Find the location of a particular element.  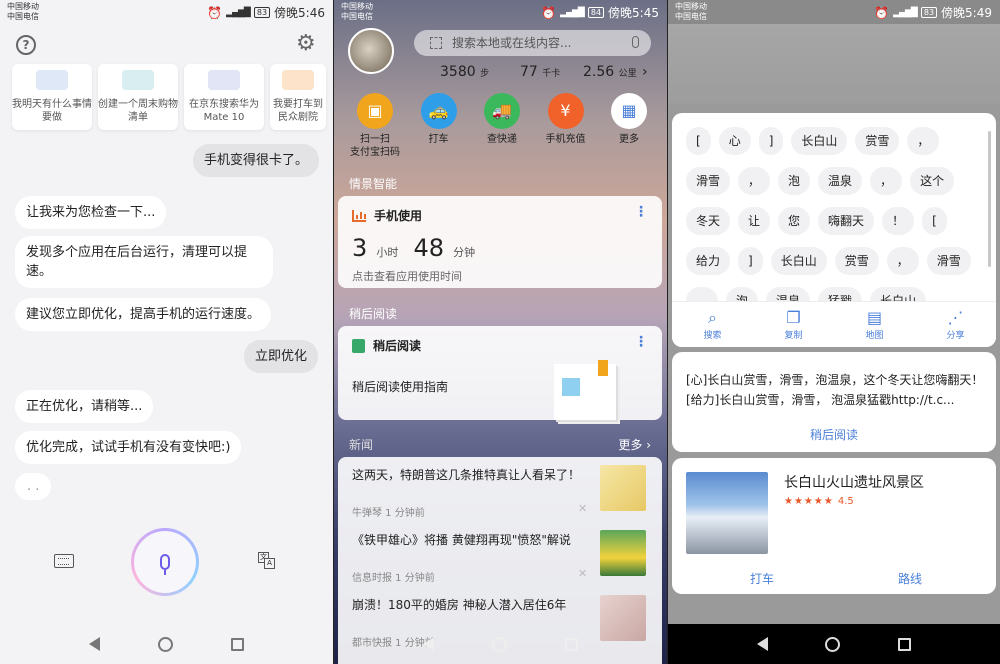

voice-button is located at coordinates (165, 562).